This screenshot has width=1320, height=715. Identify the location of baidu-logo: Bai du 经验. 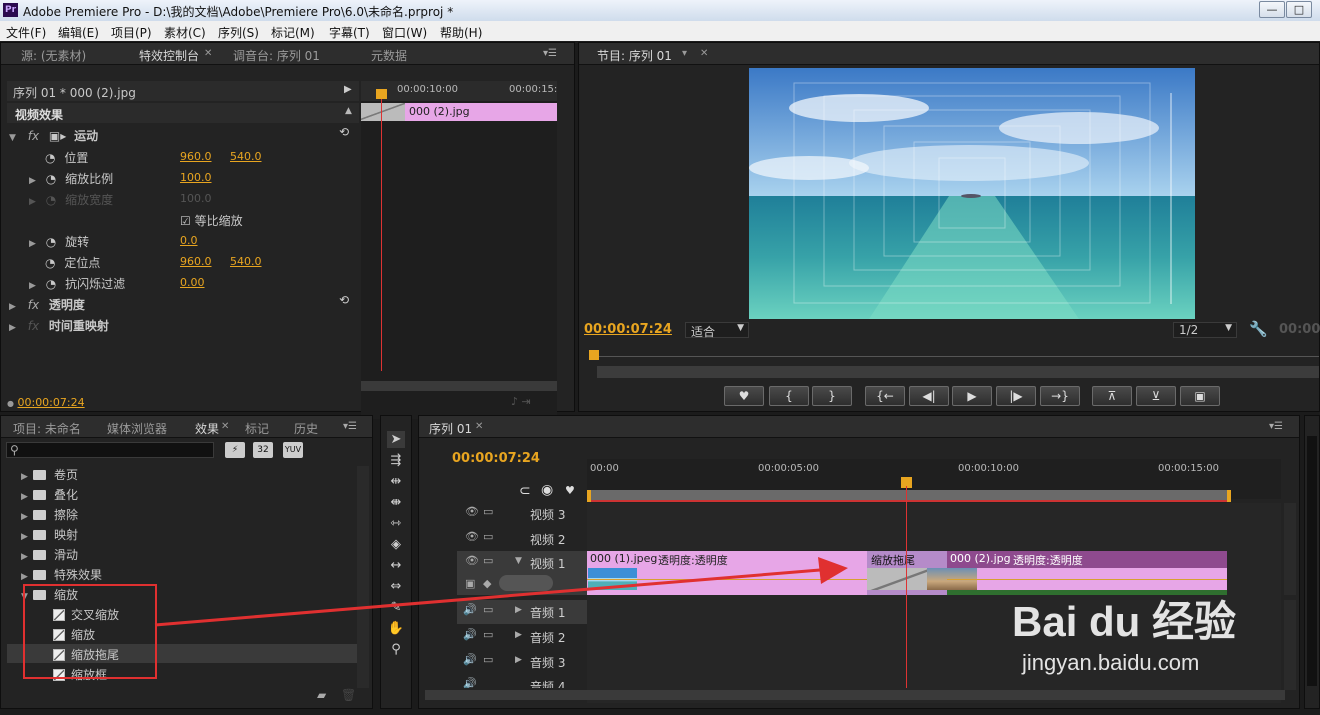
(1124, 621).